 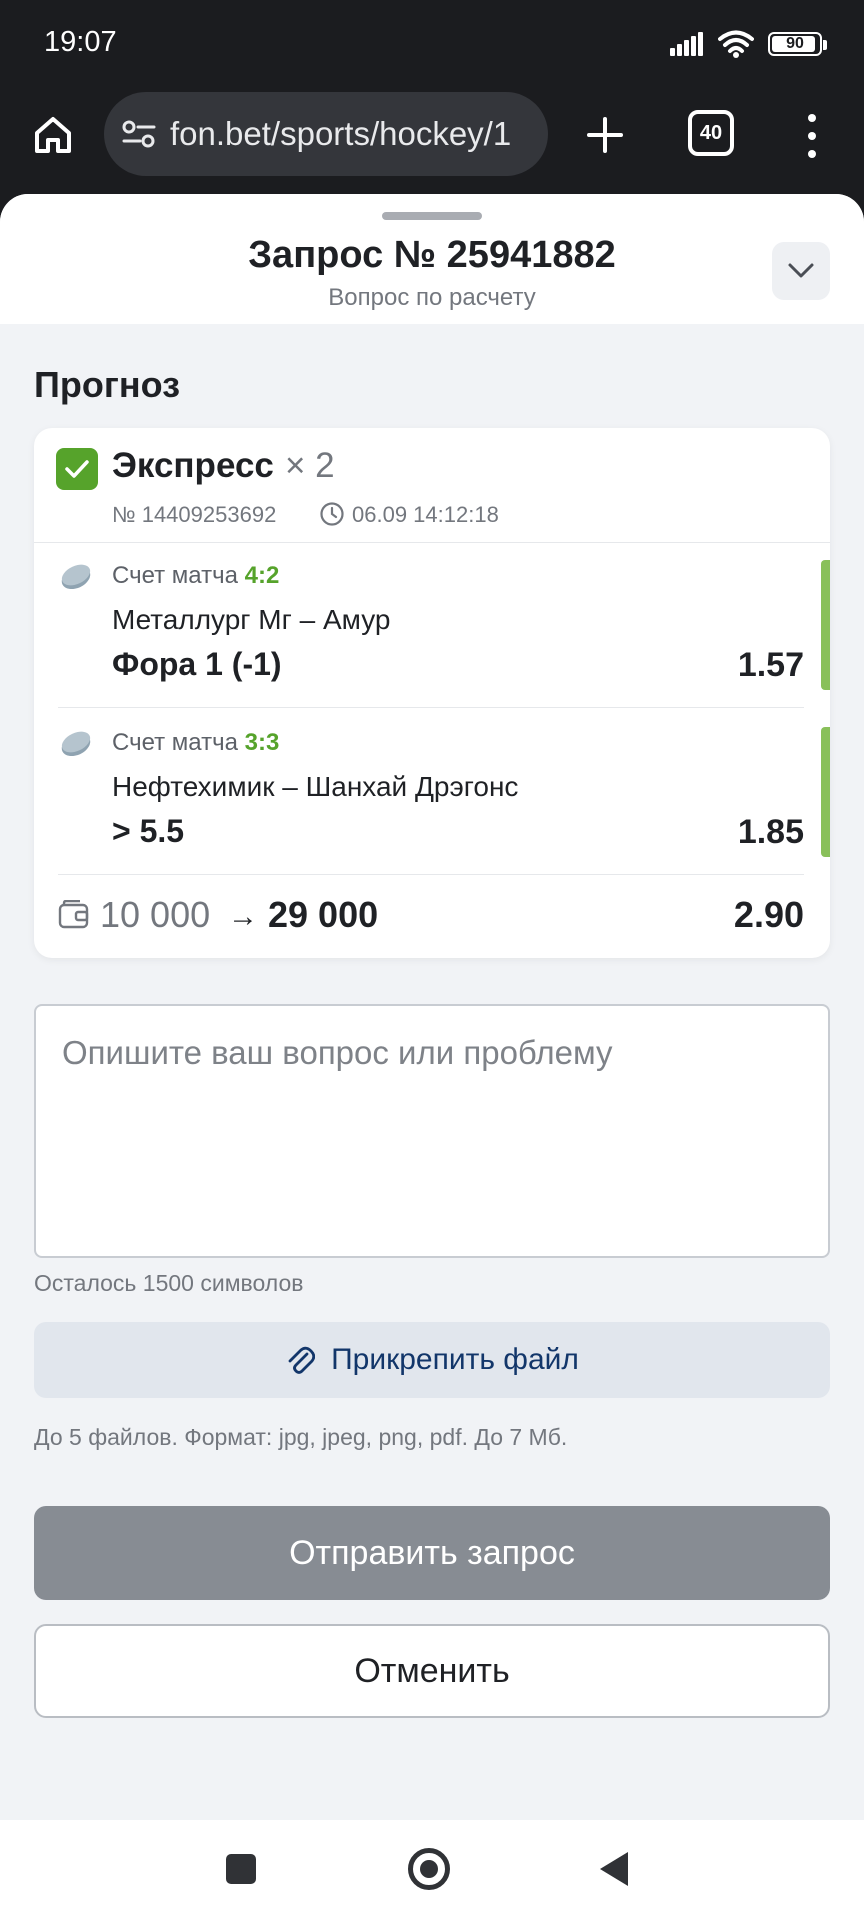 I want to click on browser-menu-button, so click(x=812, y=136).